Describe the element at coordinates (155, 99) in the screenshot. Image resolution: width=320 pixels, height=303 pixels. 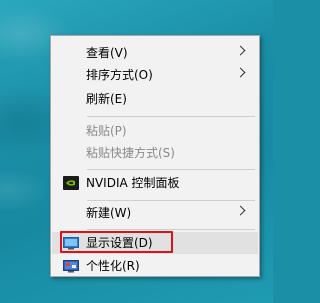
I see `menu-item-refresh: 刷新(E)` at that location.